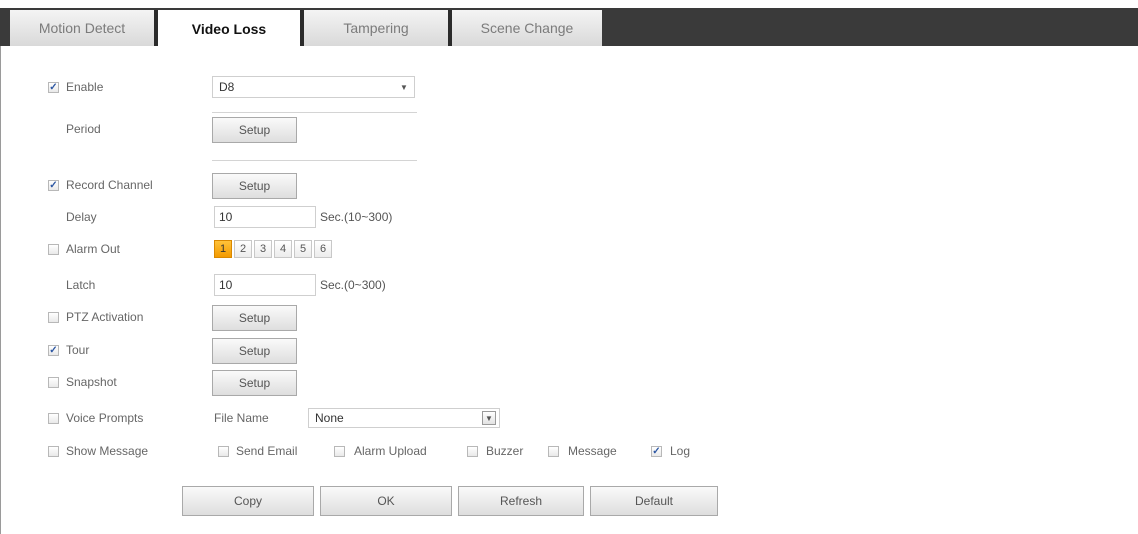 This screenshot has height=534, width=1138. What do you see at coordinates (323, 249) in the screenshot?
I see `alarm-out-channel-6: 6` at bounding box center [323, 249].